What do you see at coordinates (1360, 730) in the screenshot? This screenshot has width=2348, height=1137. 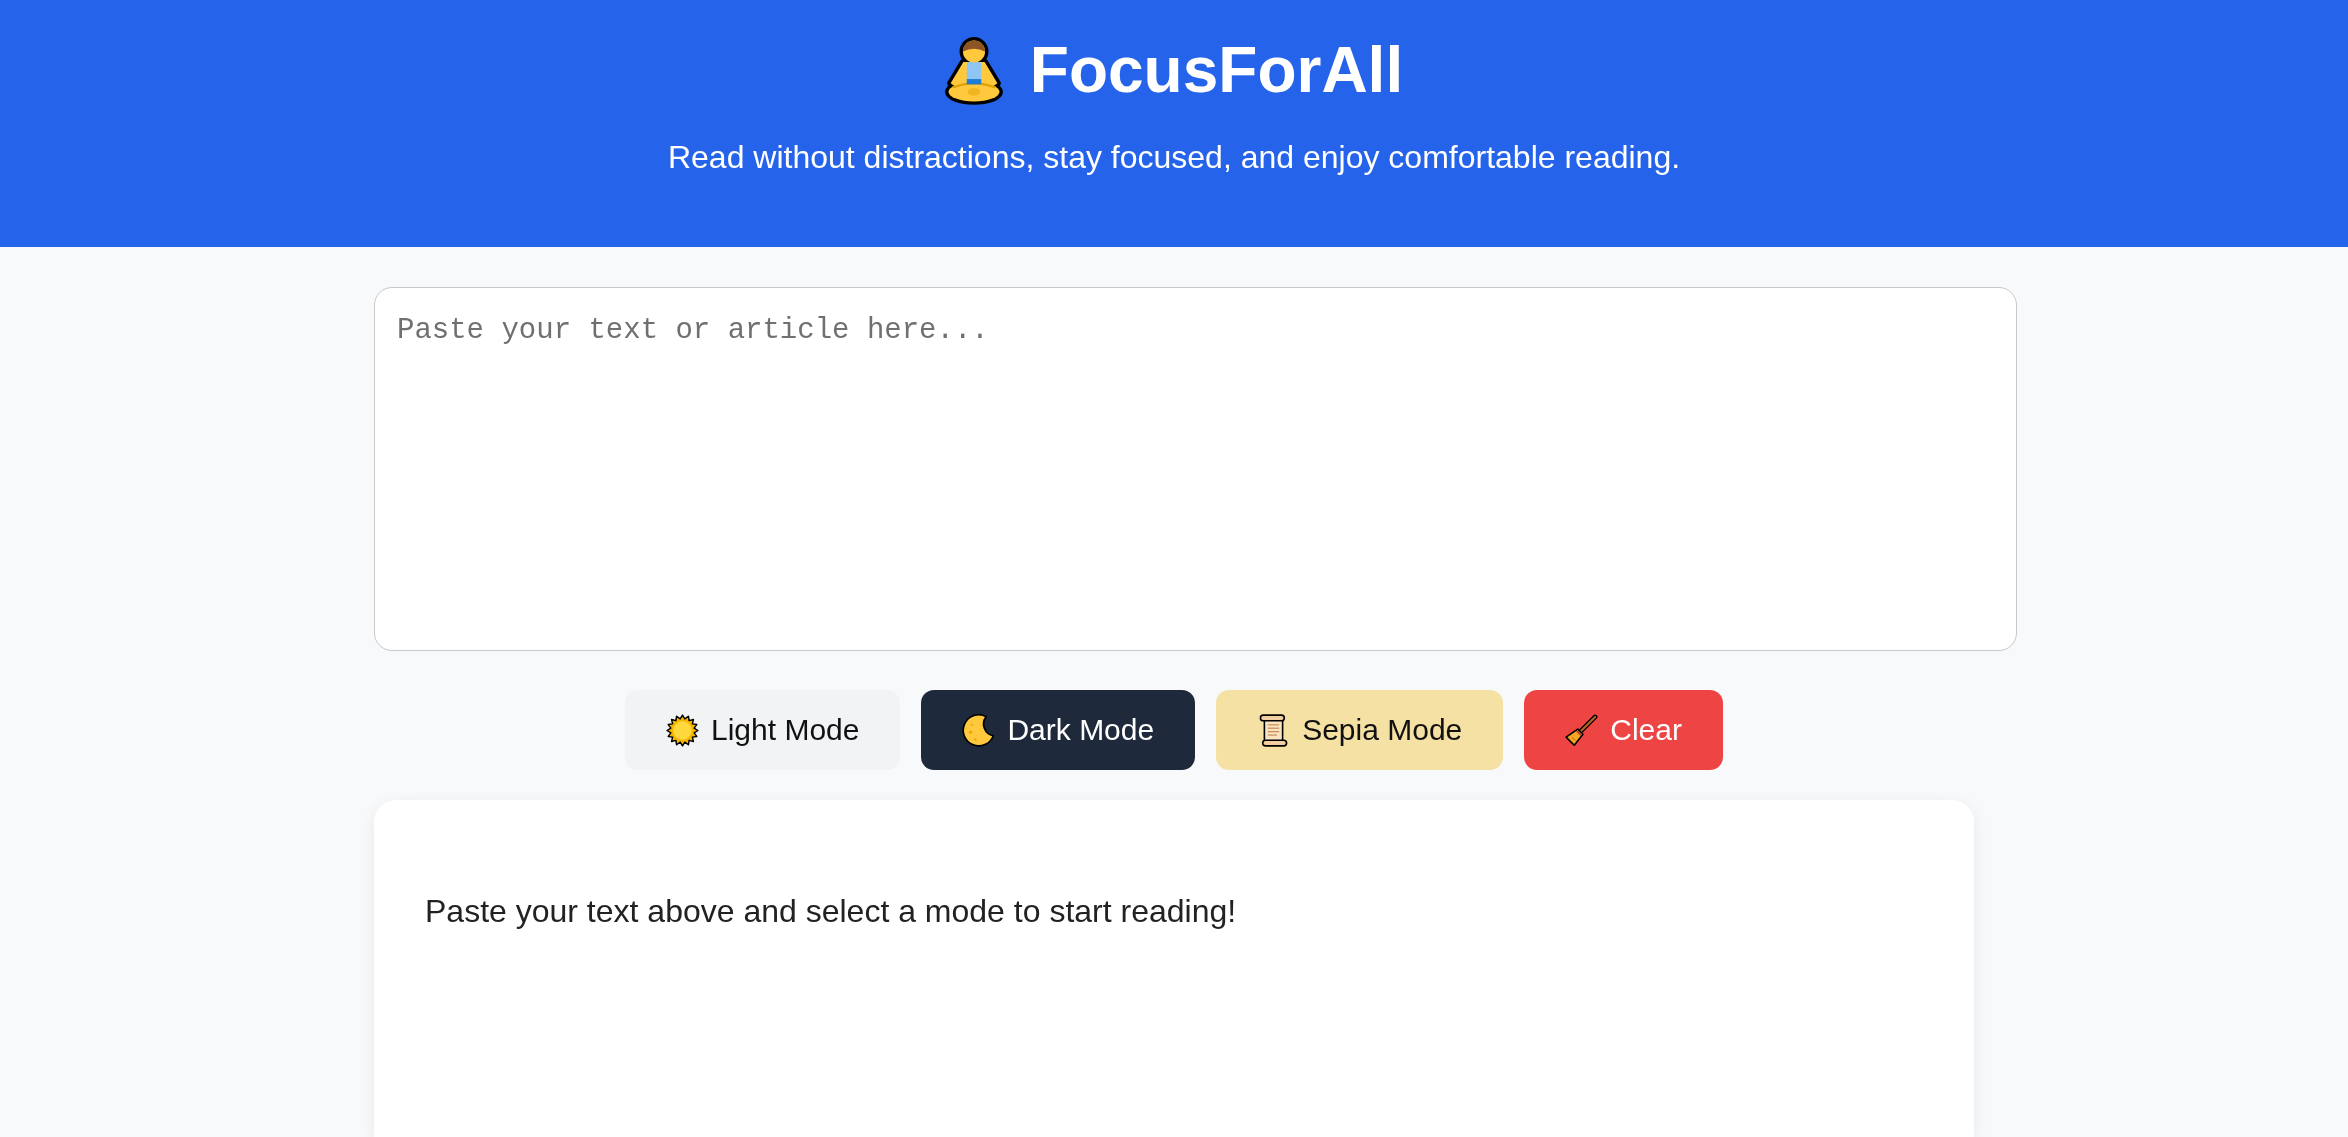 I see `mode-button: Sepia Mode` at bounding box center [1360, 730].